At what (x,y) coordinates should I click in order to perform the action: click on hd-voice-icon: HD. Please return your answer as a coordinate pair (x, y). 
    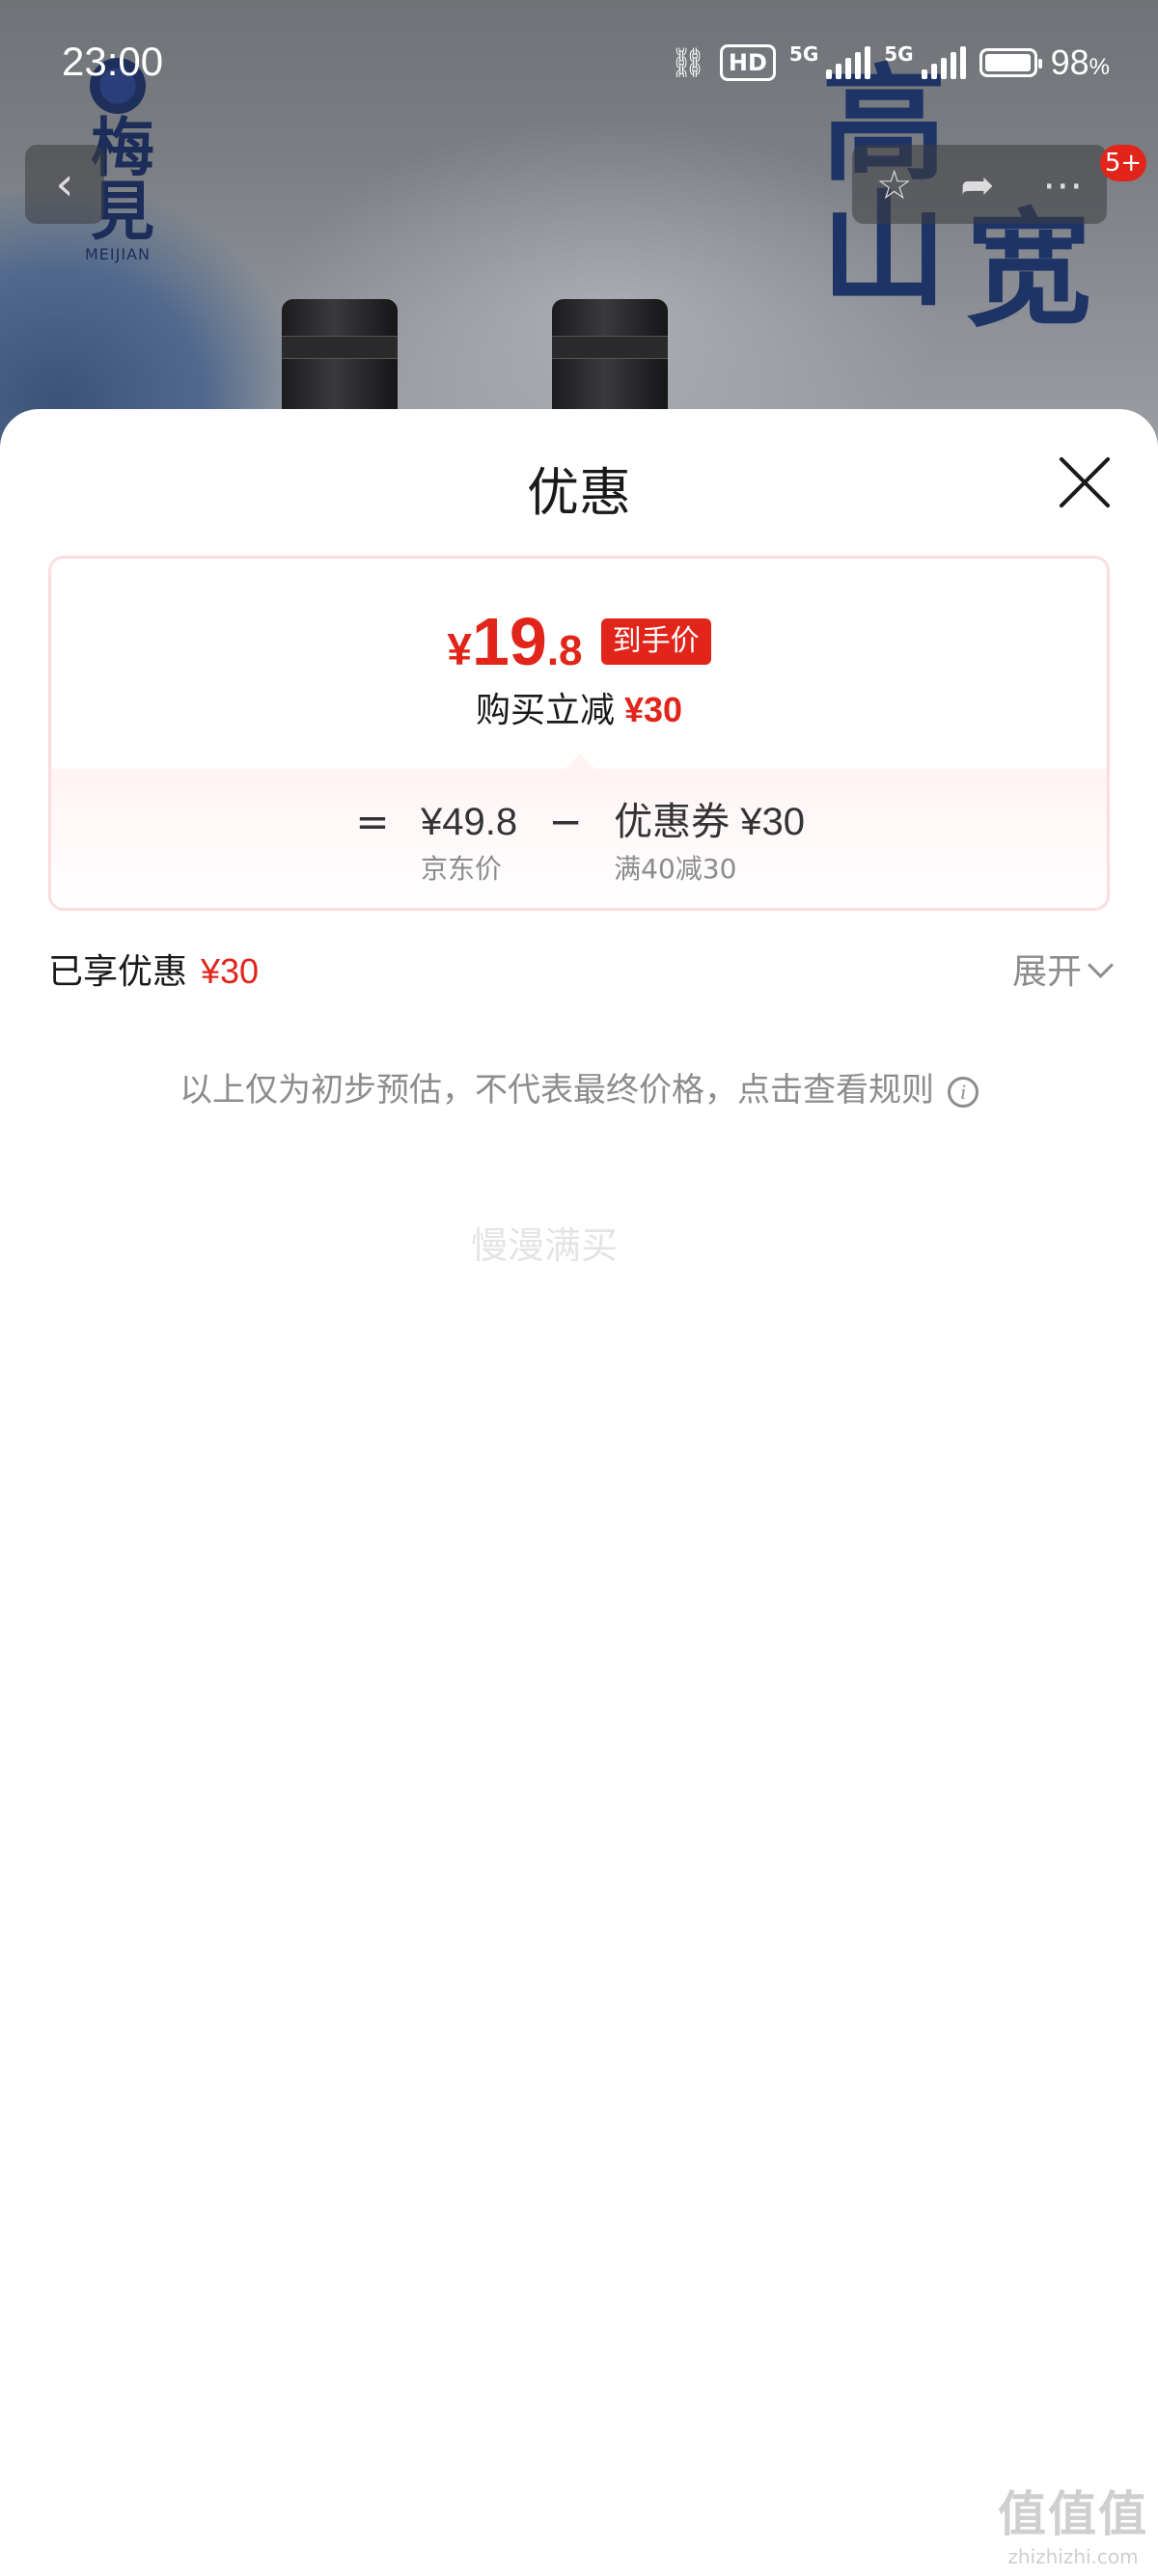
    Looking at the image, I should click on (747, 63).